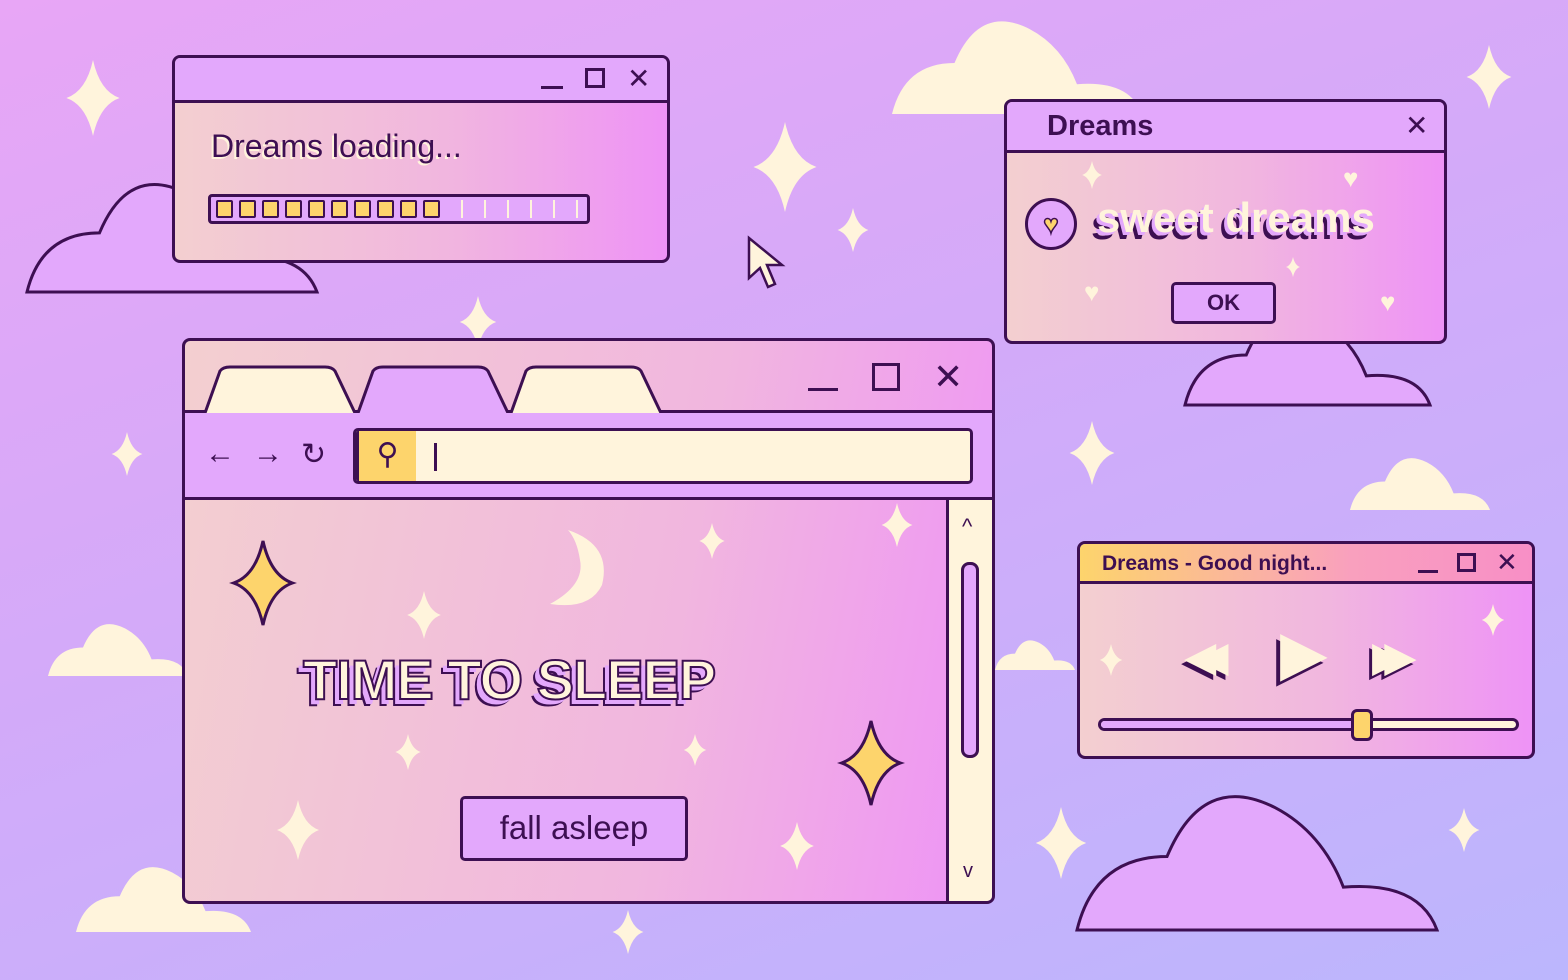 The image size is (1568, 980). What do you see at coordinates (1362, 725) in the screenshot?
I see `slider-thumb` at bounding box center [1362, 725].